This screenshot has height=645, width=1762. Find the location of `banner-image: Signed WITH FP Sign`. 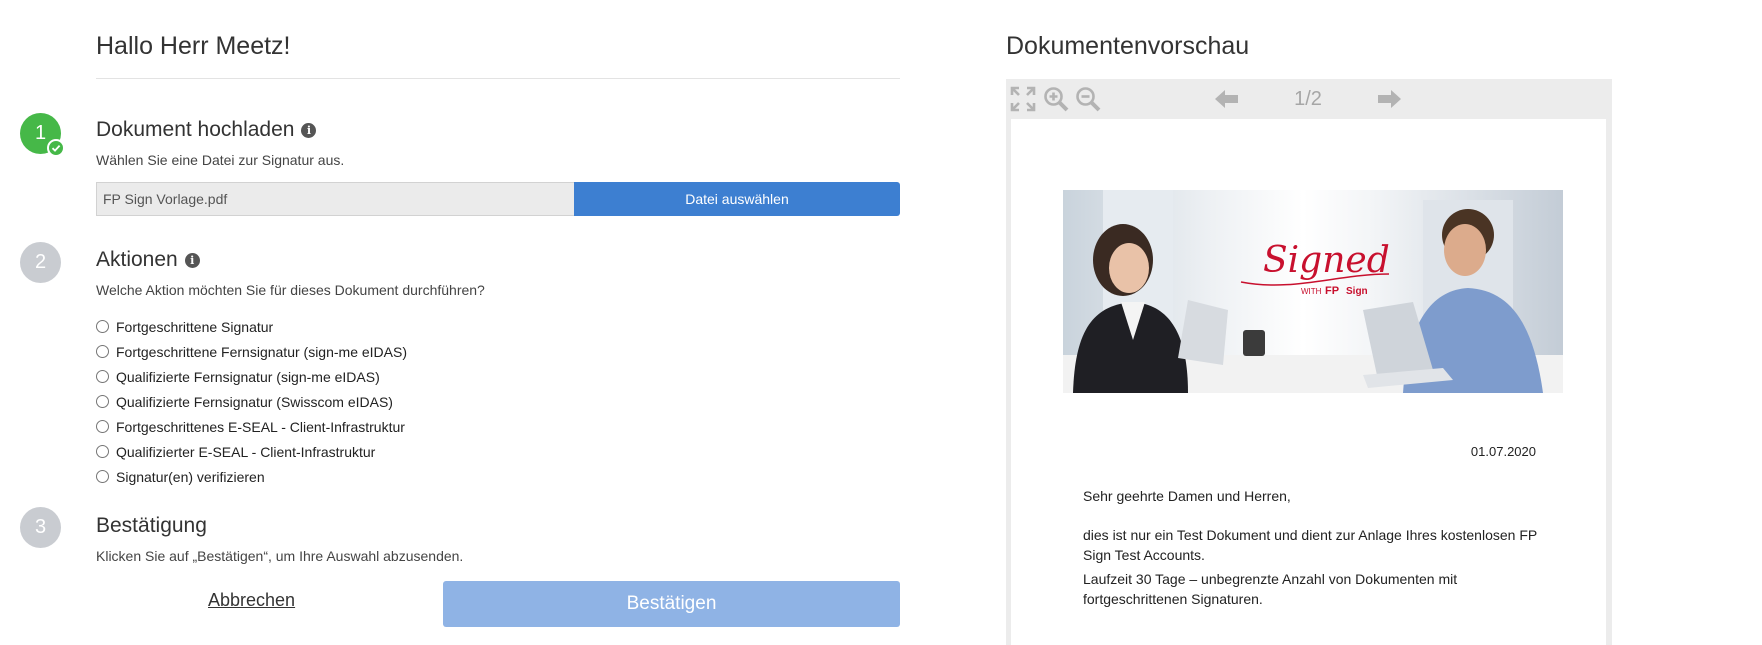

banner-image: Signed WITH FP Sign is located at coordinates (1313, 291).